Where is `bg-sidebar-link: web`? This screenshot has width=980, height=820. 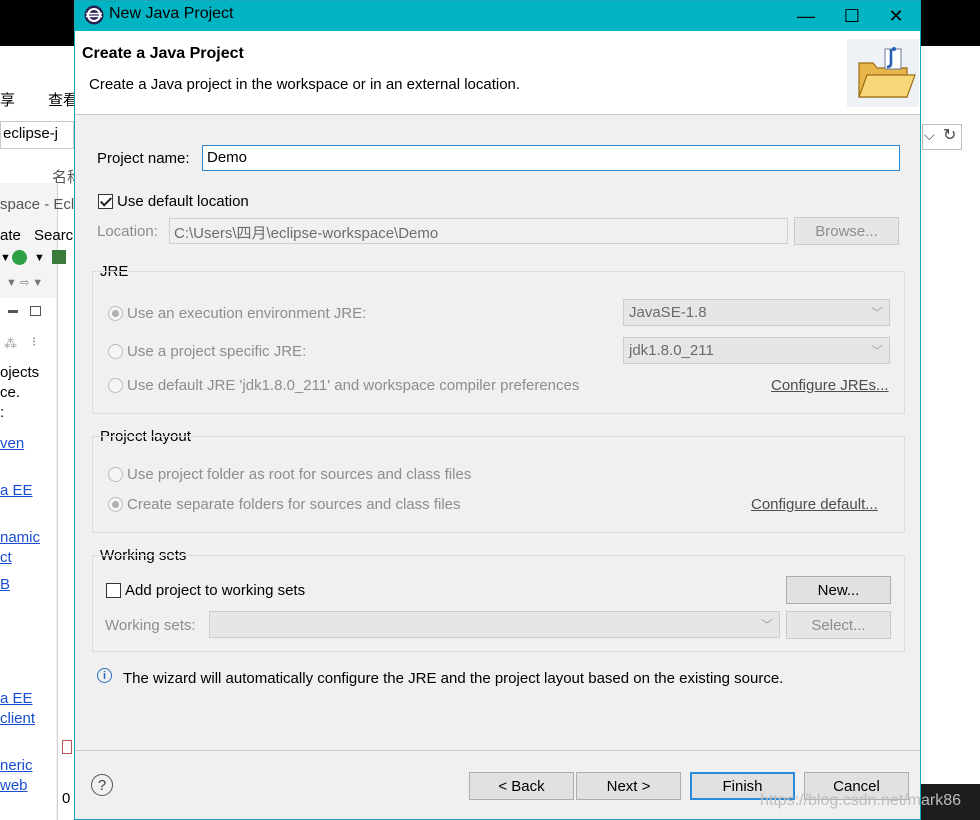 bg-sidebar-link: web is located at coordinates (14, 785).